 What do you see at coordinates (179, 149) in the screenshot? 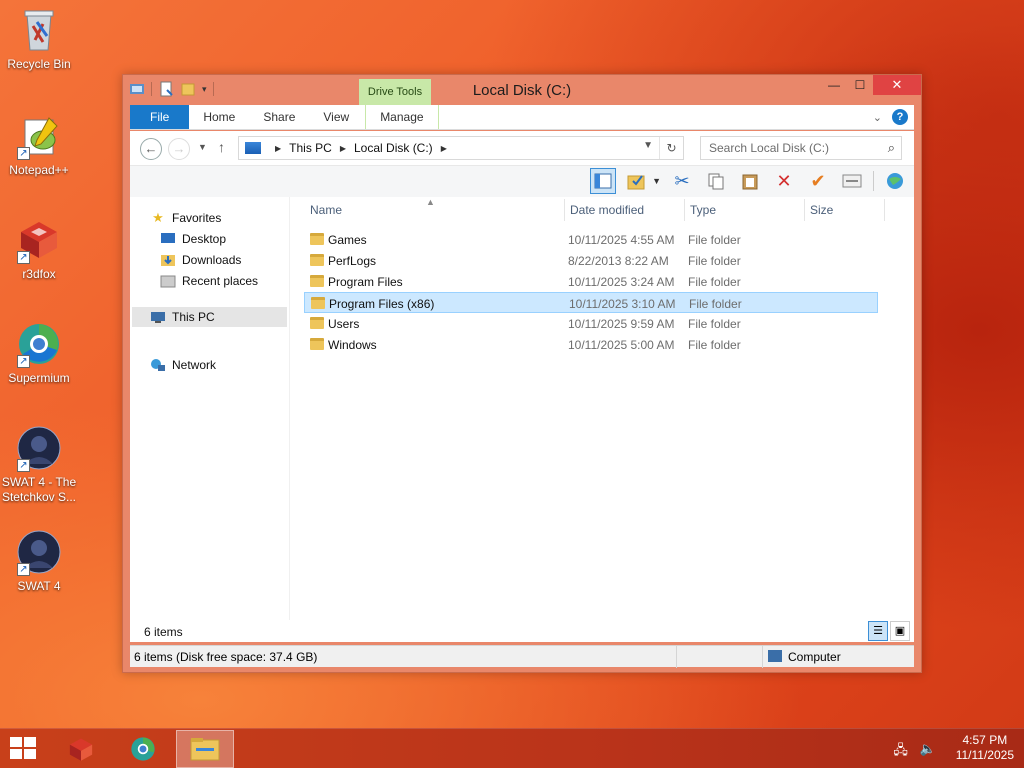
I see `forward-arrow-icon: →` at bounding box center [179, 149].